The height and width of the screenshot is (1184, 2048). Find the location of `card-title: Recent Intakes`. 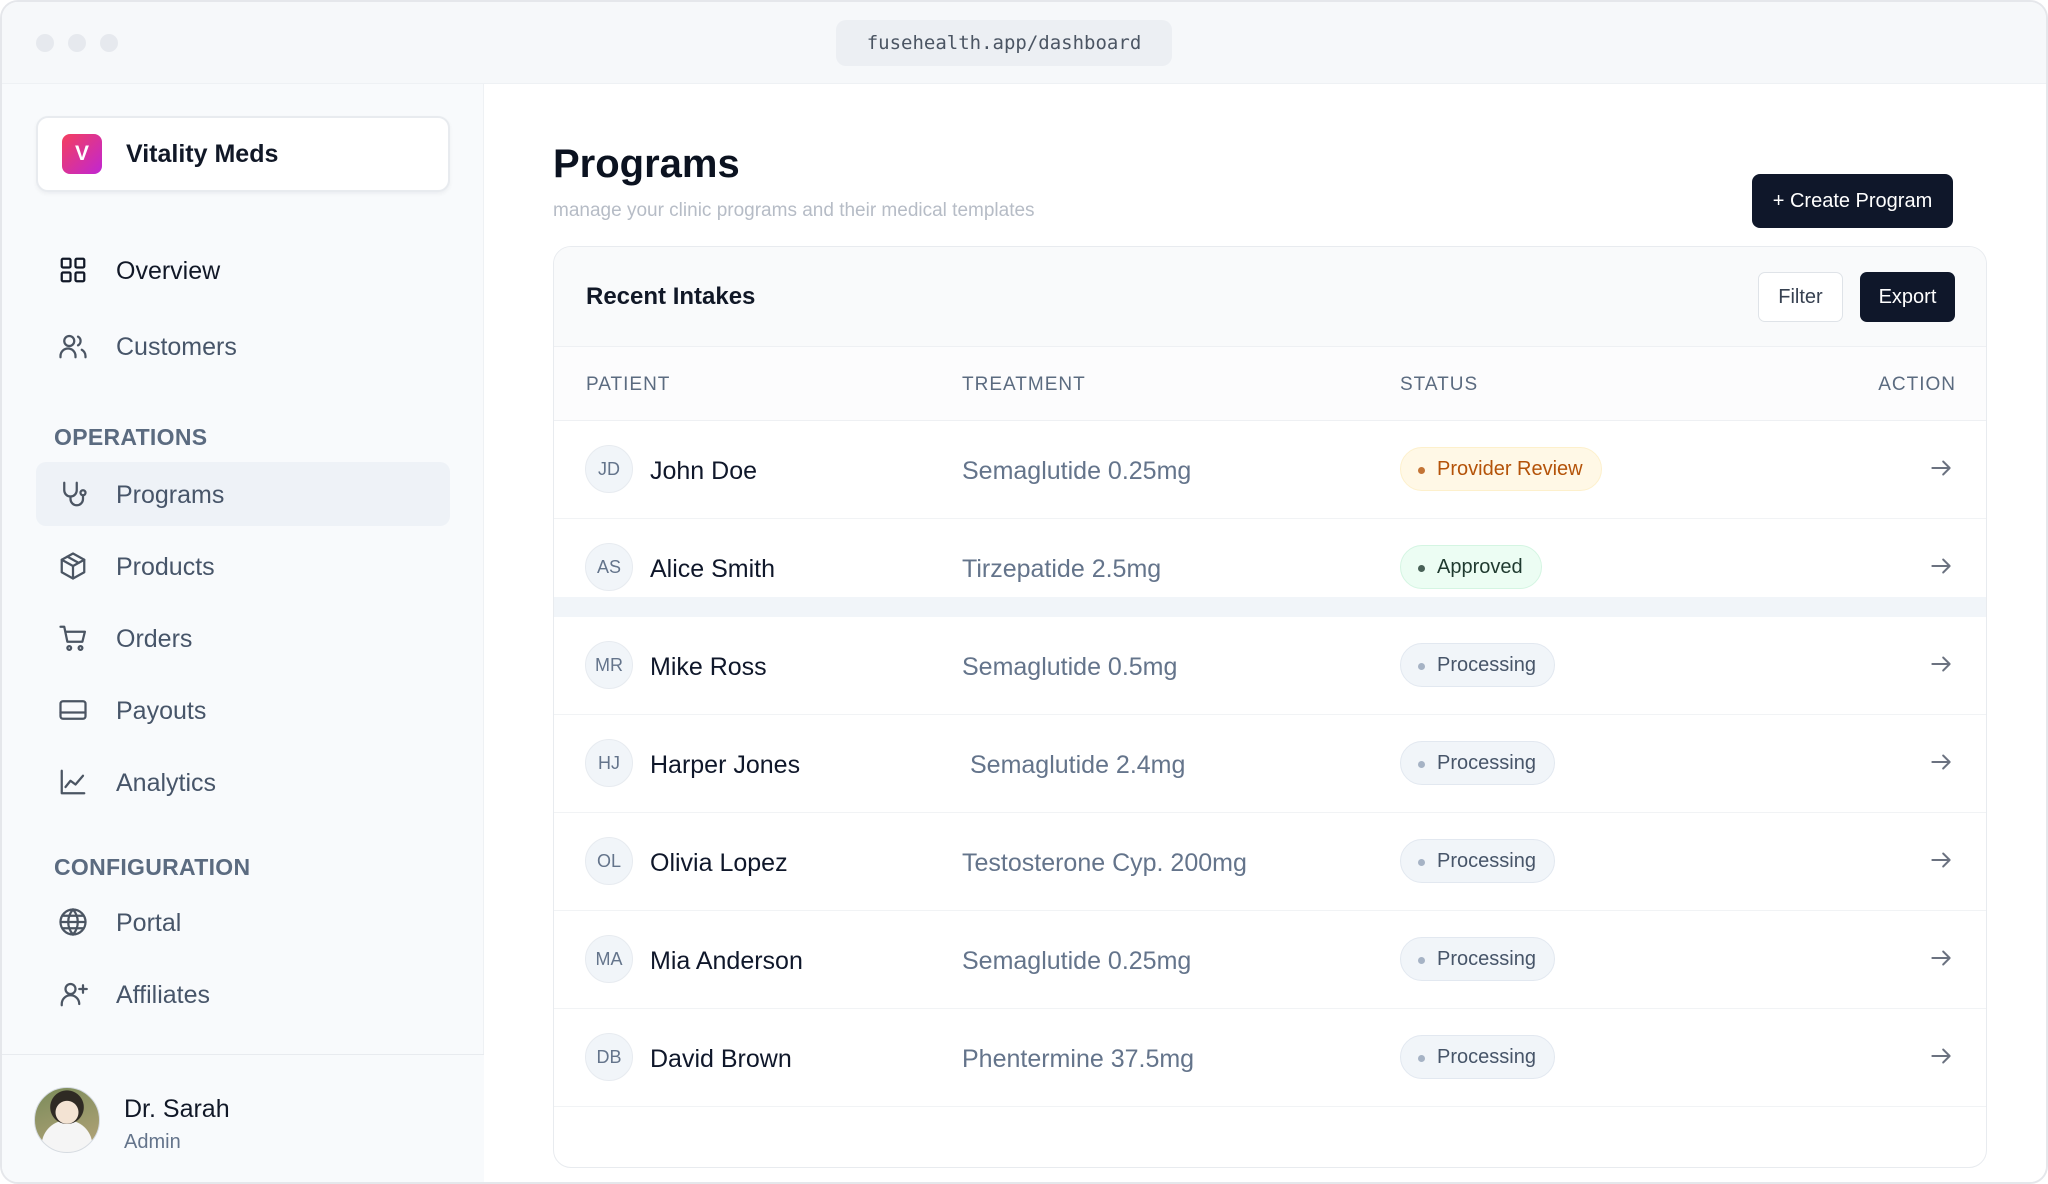

card-title: Recent Intakes is located at coordinates (671, 296).